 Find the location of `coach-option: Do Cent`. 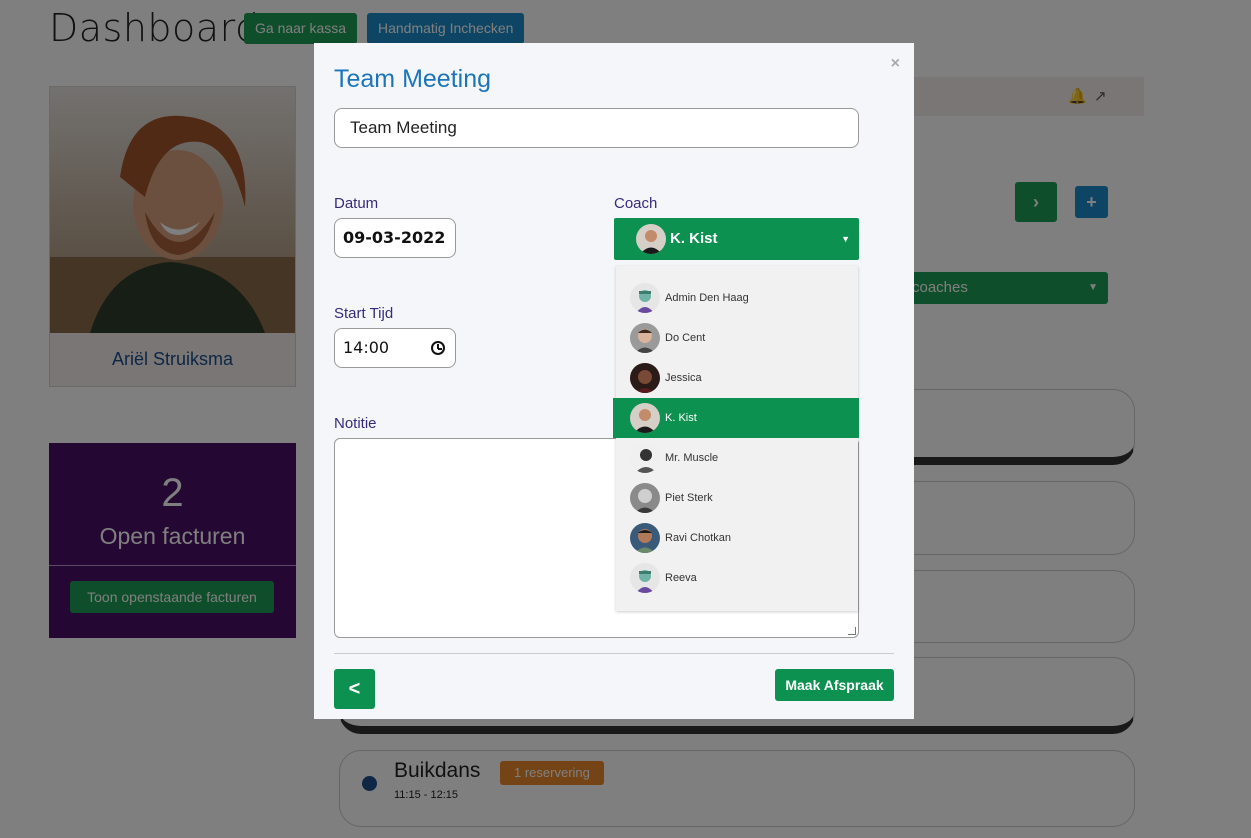

coach-option: Do Cent is located at coordinates (736, 338).